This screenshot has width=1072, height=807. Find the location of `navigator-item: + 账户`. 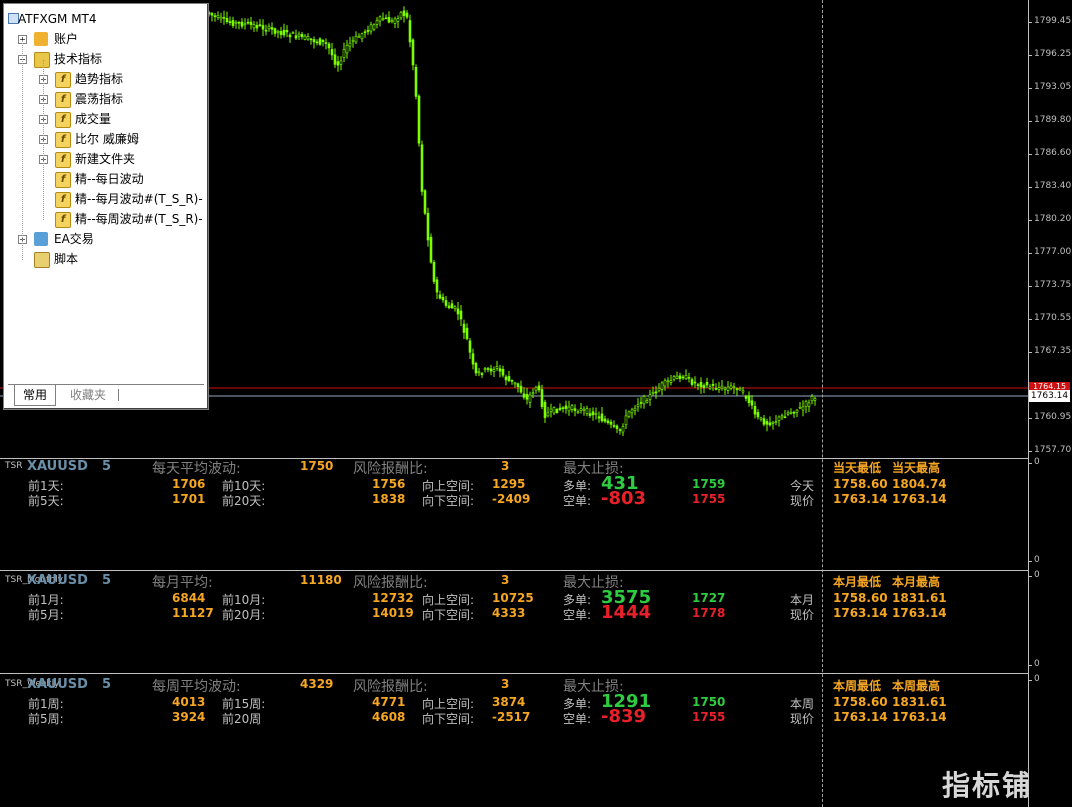

navigator-item: + 账户 is located at coordinates (111, 39).